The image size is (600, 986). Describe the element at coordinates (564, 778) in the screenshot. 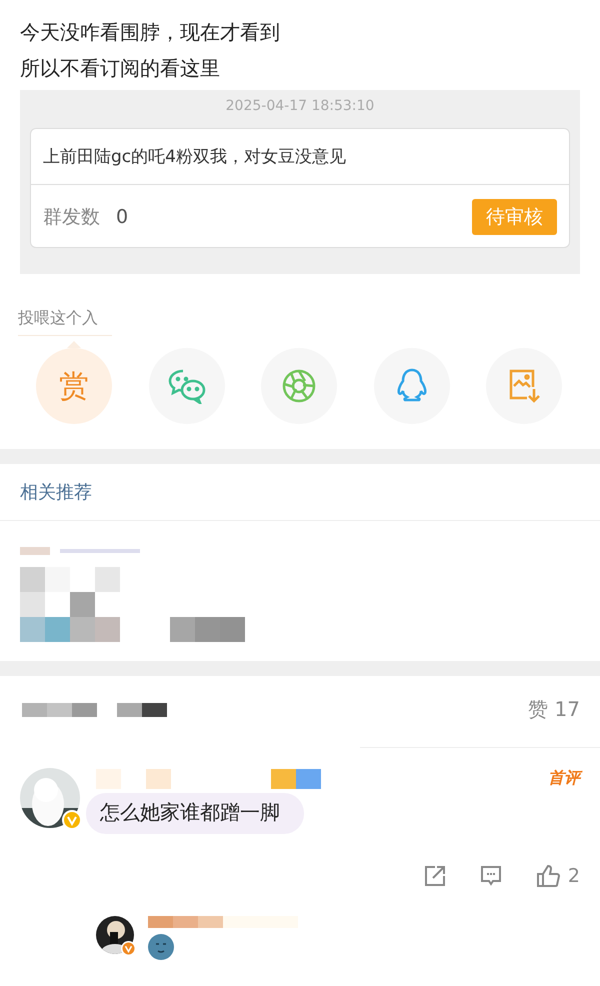

I see `first-comment-label: 首评` at that location.